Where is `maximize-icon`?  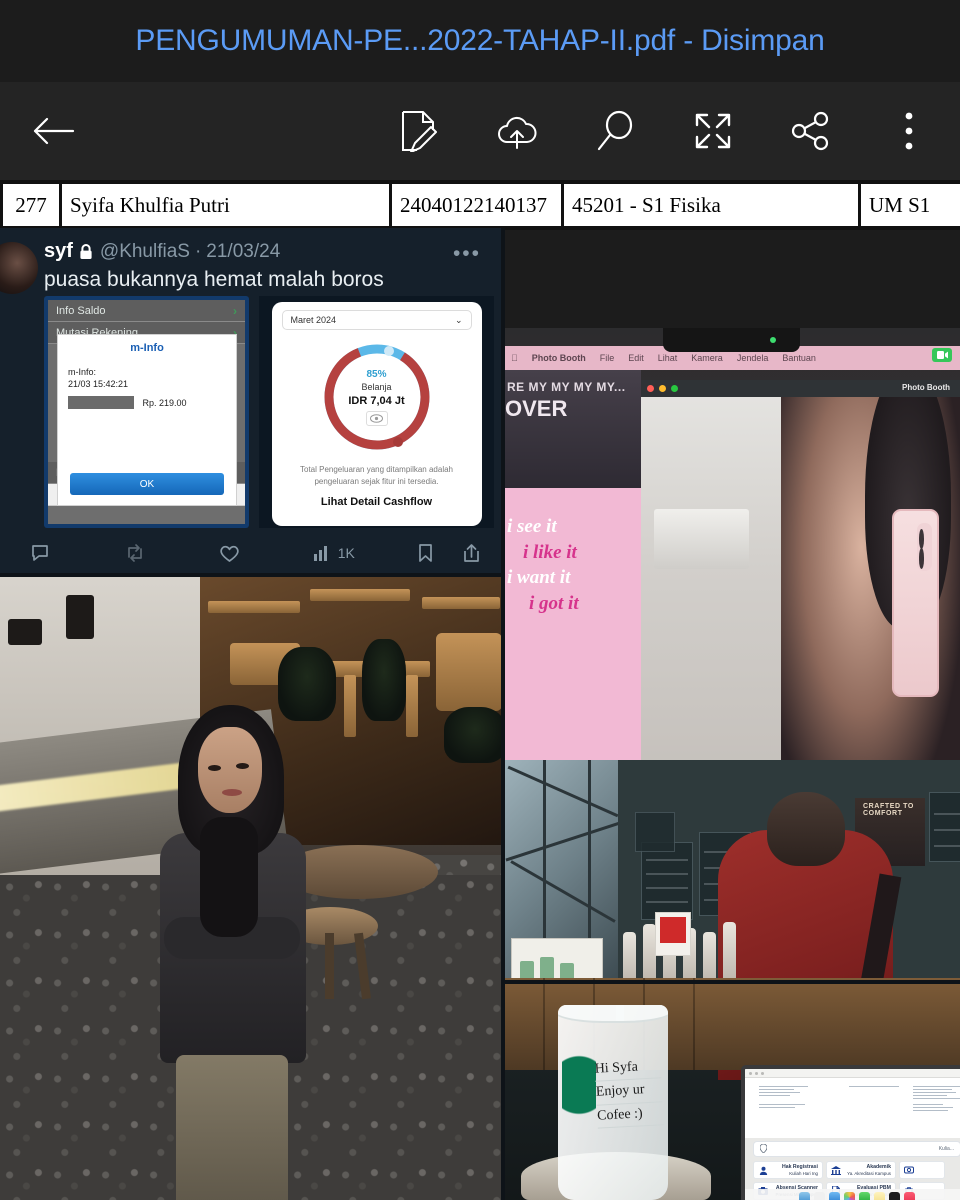 maximize-icon is located at coordinates (674, 388).